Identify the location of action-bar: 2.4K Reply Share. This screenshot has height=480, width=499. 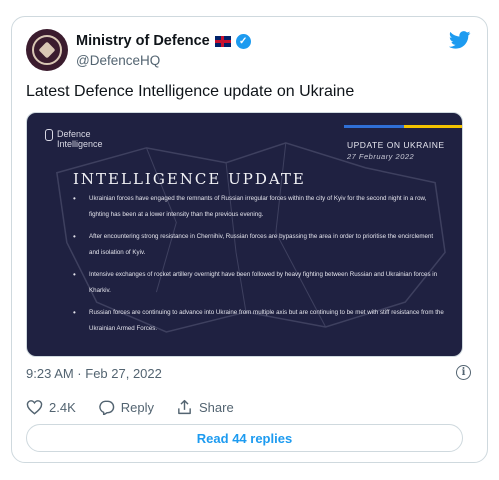
(141, 407).